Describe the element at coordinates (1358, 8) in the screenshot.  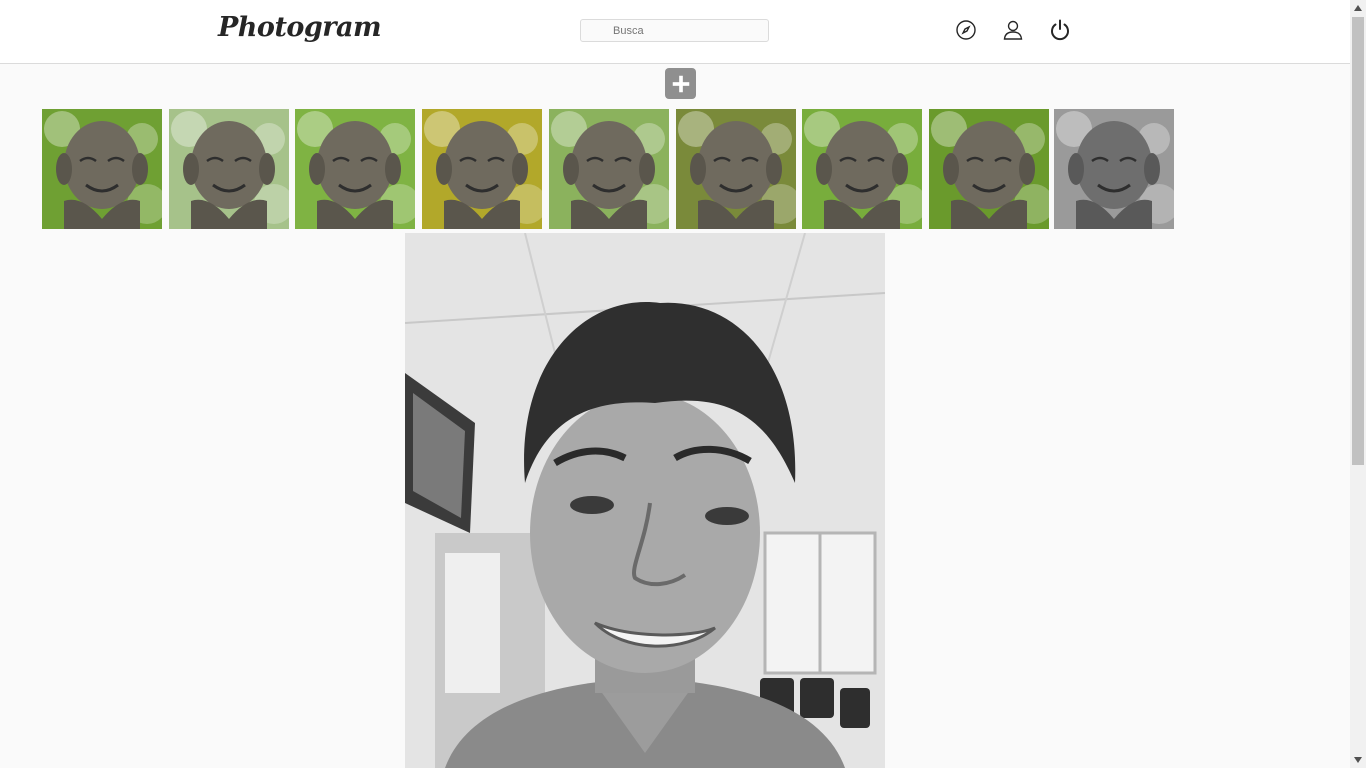
I see `scroll-up-arrow-icon` at that location.